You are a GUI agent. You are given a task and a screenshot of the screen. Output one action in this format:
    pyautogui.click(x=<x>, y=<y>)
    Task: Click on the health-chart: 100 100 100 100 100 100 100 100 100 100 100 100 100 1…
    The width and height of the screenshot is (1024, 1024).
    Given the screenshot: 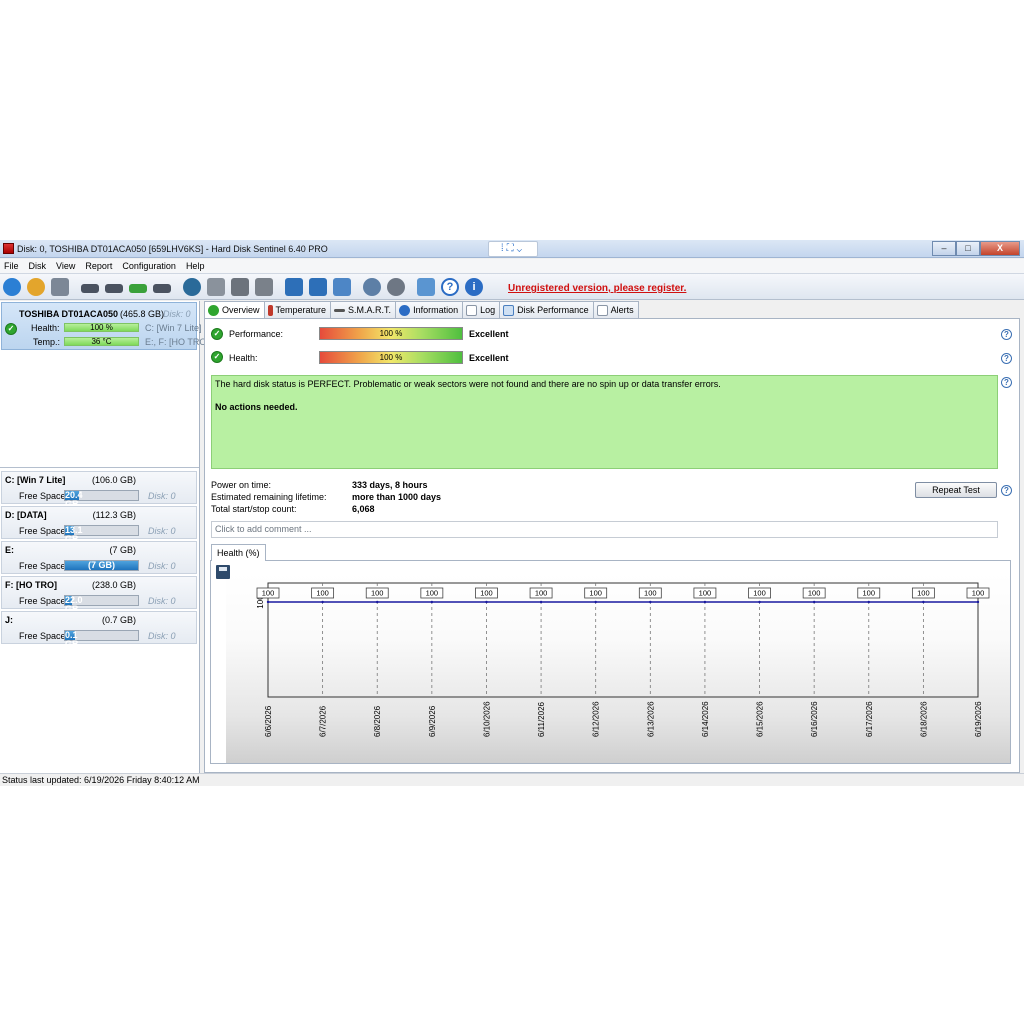 What is the action you would take?
    pyautogui.click(x=623, y=659)
    